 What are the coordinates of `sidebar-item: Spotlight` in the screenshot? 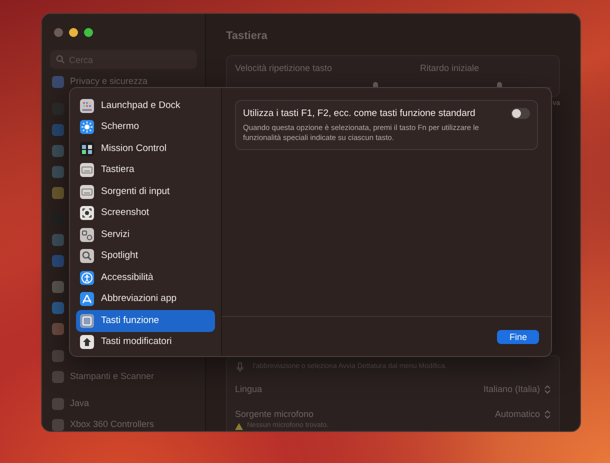 It's located at (145, 256).